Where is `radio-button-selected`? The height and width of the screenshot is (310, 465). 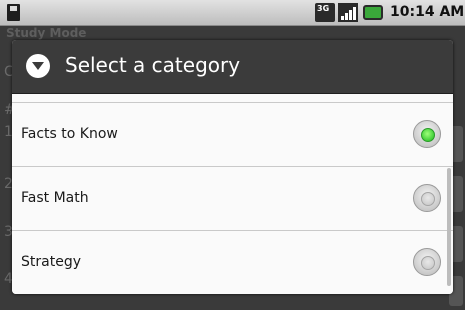
radio-button-selected is located at coordinates (427, 134).